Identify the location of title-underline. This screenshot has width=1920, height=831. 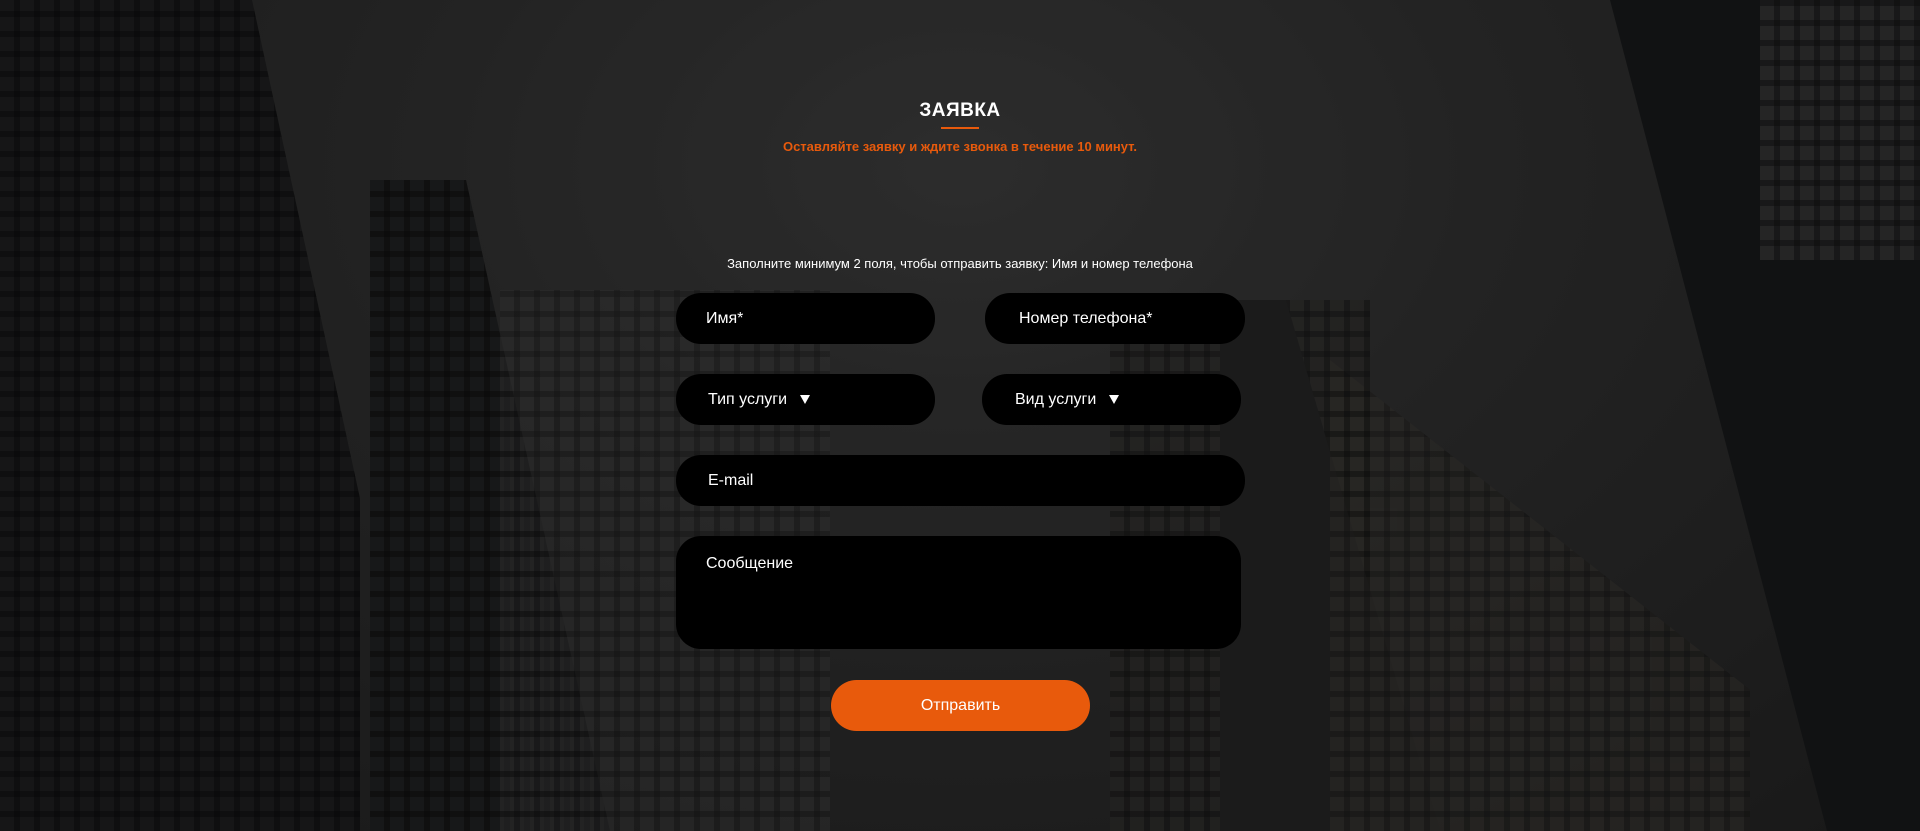
(960, 128).